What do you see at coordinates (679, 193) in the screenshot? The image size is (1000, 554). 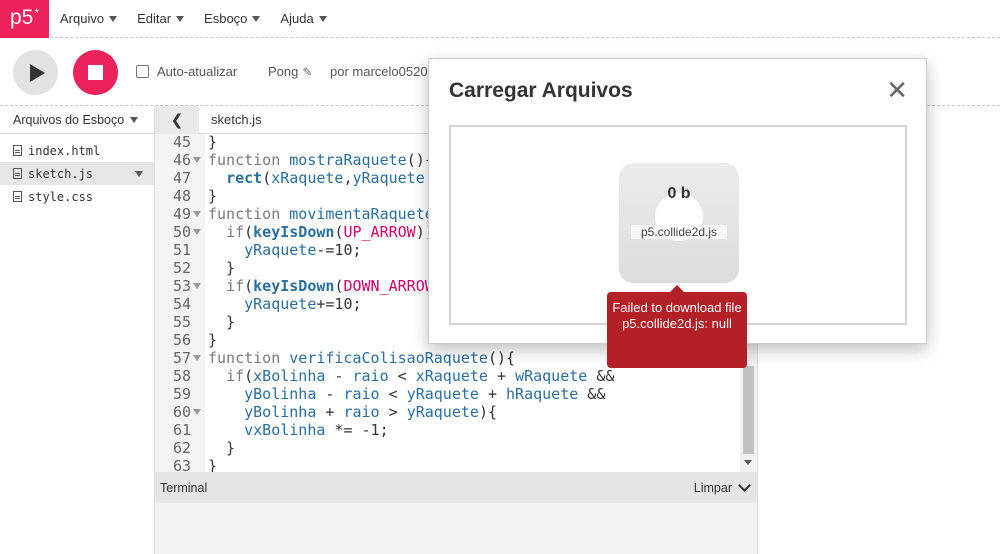 I see `file-size: 0 b` at bounding box center [679, 193].